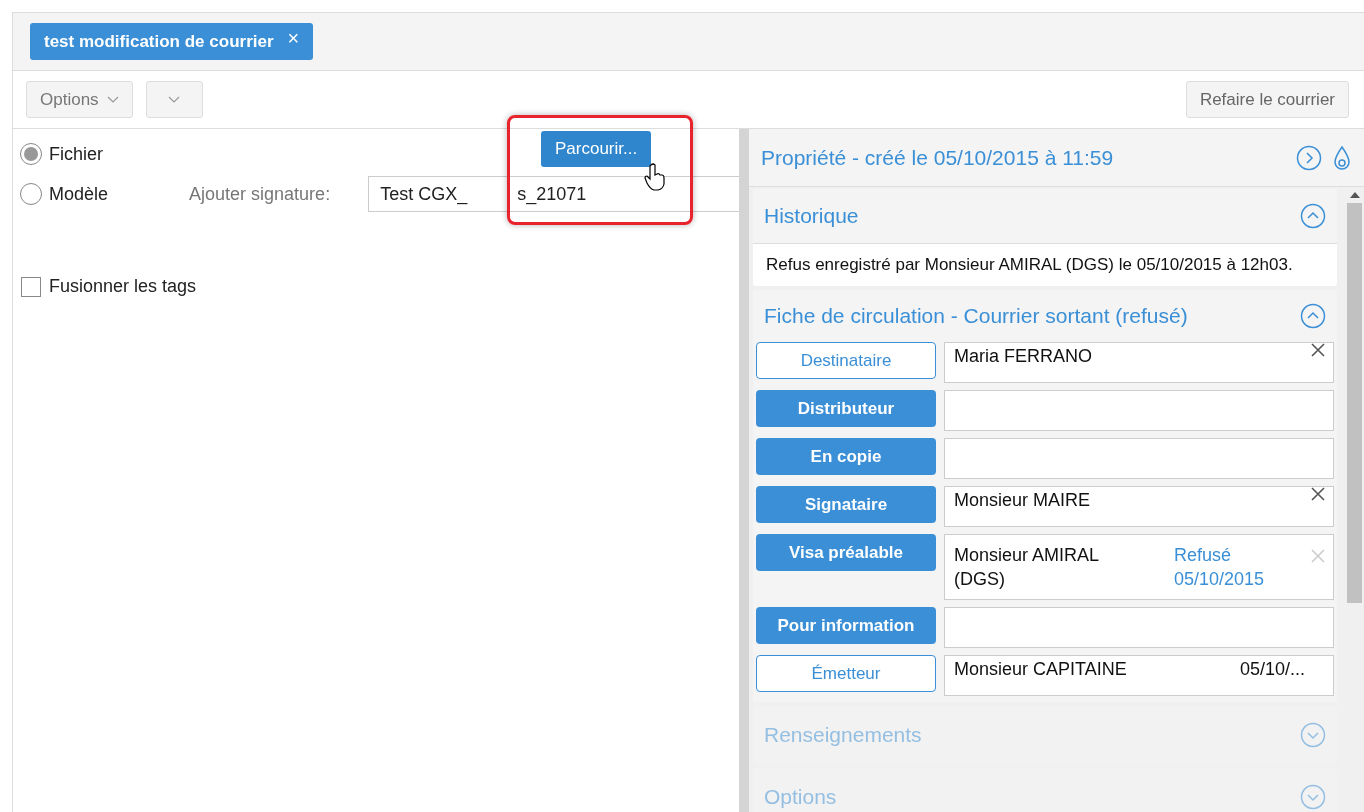 The height and width of the screenshot is (812, 1364). Describe the element at coordinates (553, 194) in the screenshot. I see `signature-field: Test CGX_ s_21071` at that location.